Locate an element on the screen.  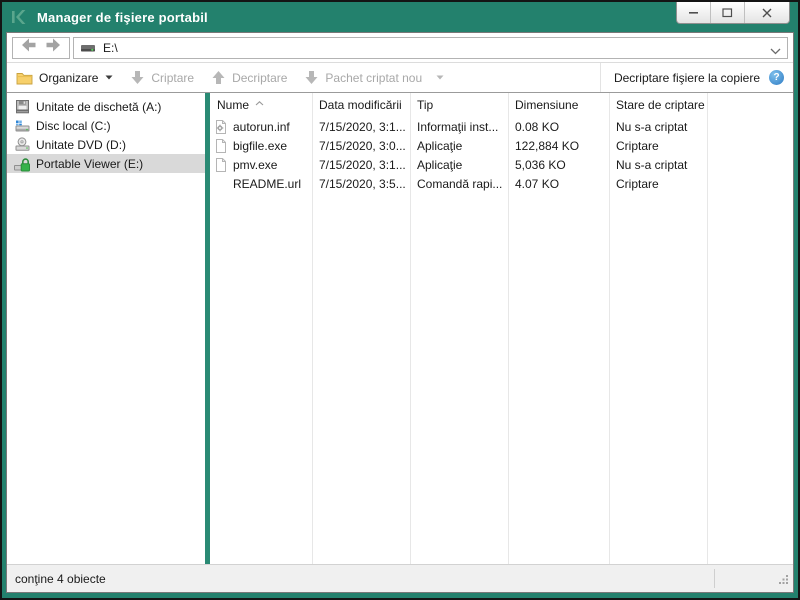
decrypt-label: Decriptare is located at coordinates (260, 77).